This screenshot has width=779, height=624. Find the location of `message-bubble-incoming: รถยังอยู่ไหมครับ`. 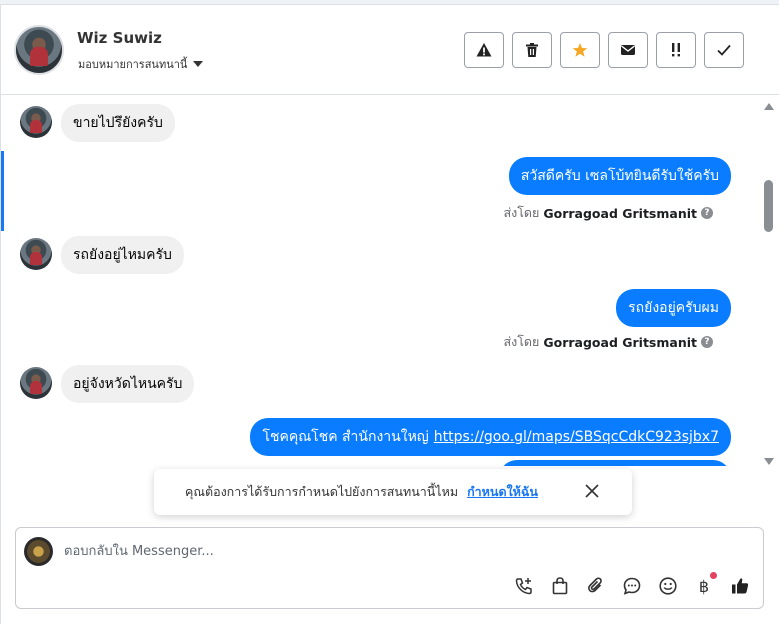

message-bubble-incoming: รถยังอยู่ไหมครับ is located at coordinates (122, 255).